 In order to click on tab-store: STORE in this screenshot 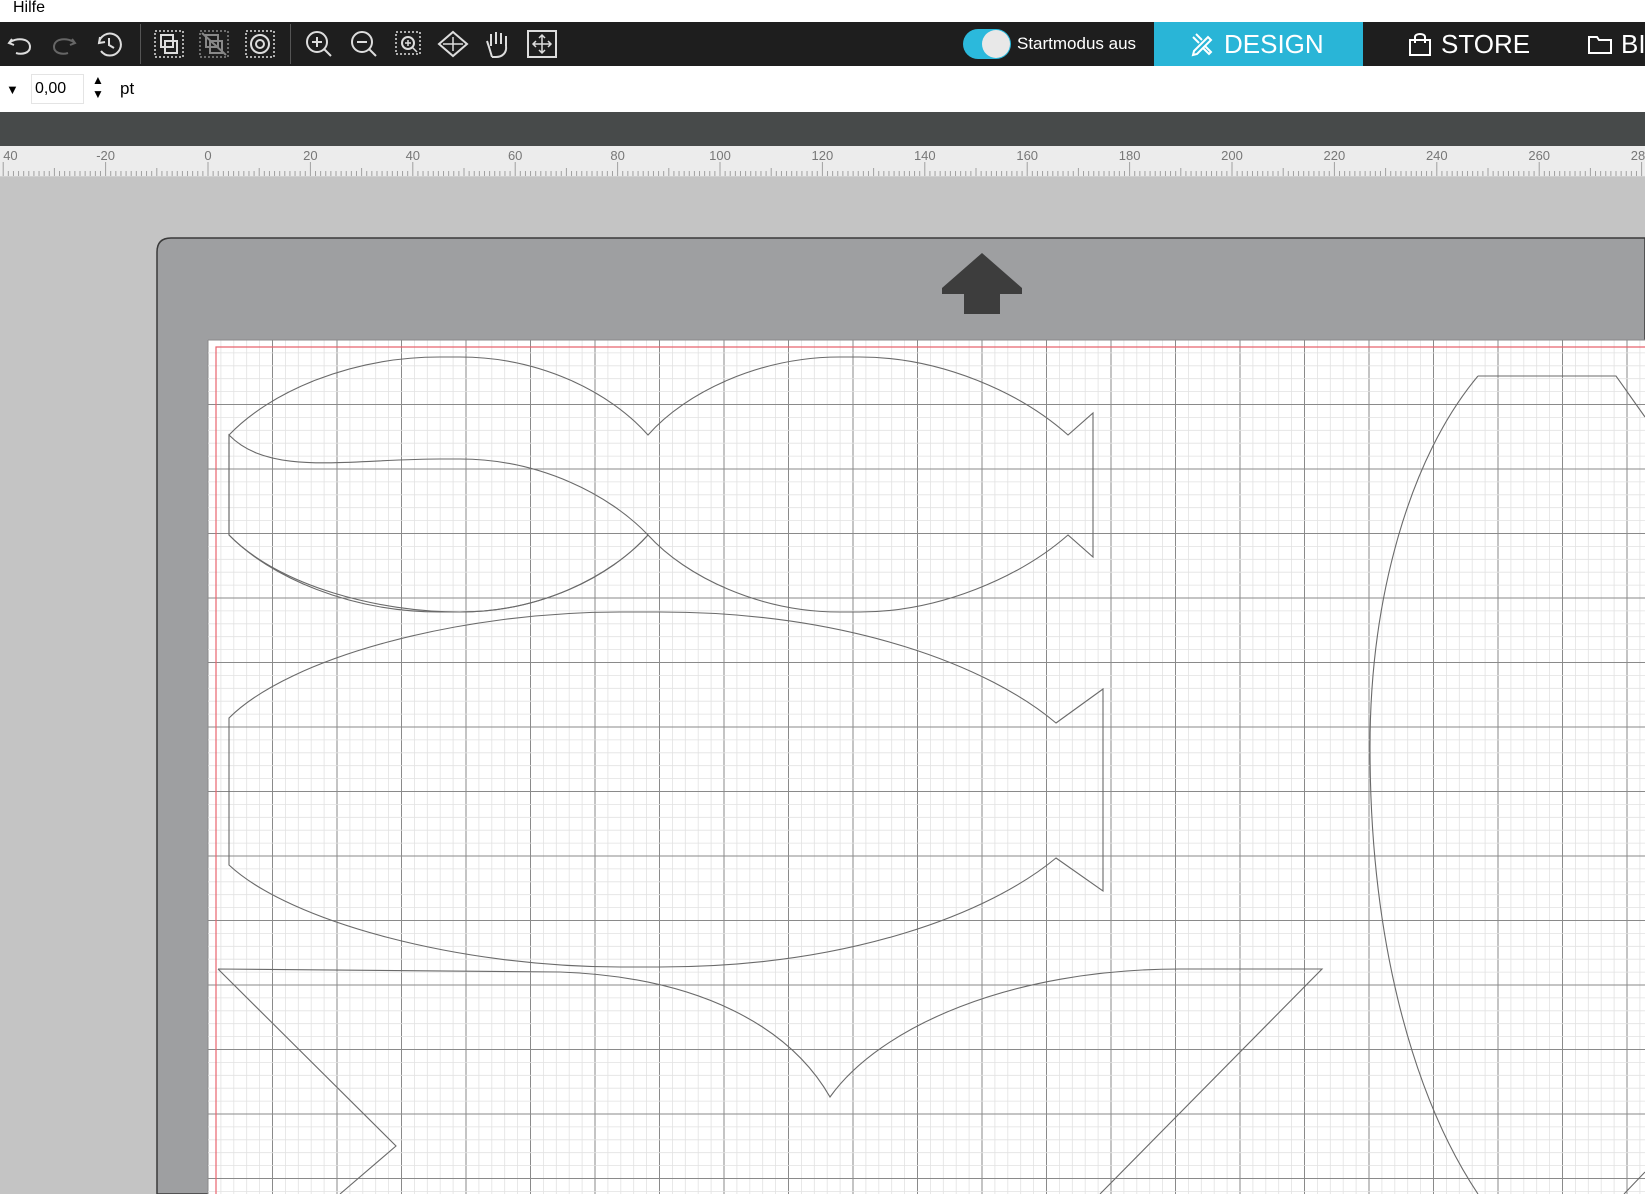, I will do `click(1468, 44)`.